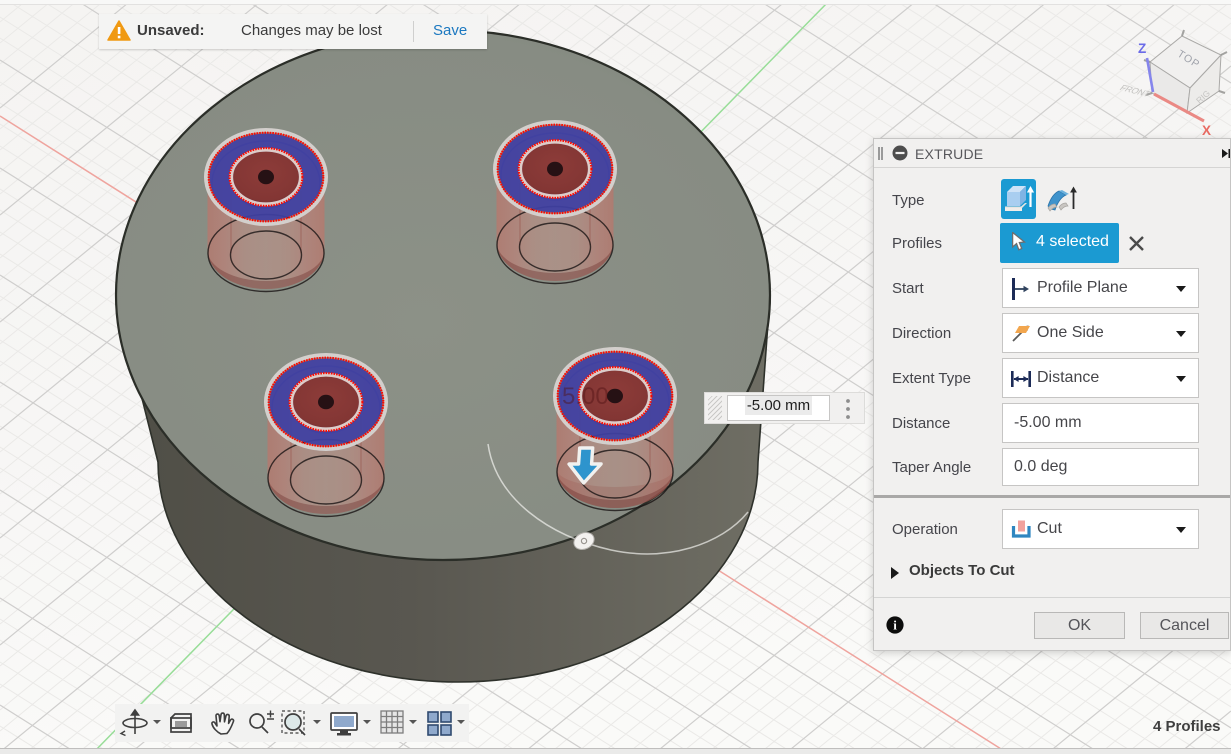  Describe the element at coordinates (1206, 130) in the screenshot. I see `svg-text: X` at that location.